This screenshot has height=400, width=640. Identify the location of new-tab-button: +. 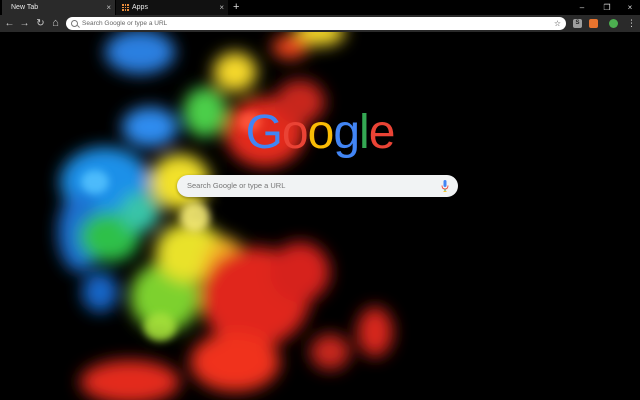
(236, 7).